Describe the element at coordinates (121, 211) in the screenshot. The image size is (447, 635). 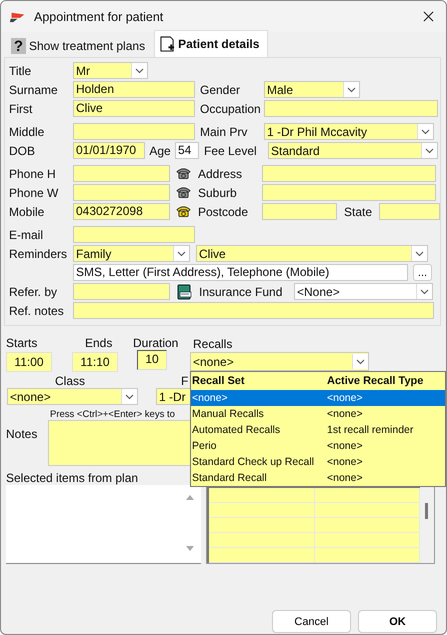
I see `mobile-field: 0430272098` at that location.